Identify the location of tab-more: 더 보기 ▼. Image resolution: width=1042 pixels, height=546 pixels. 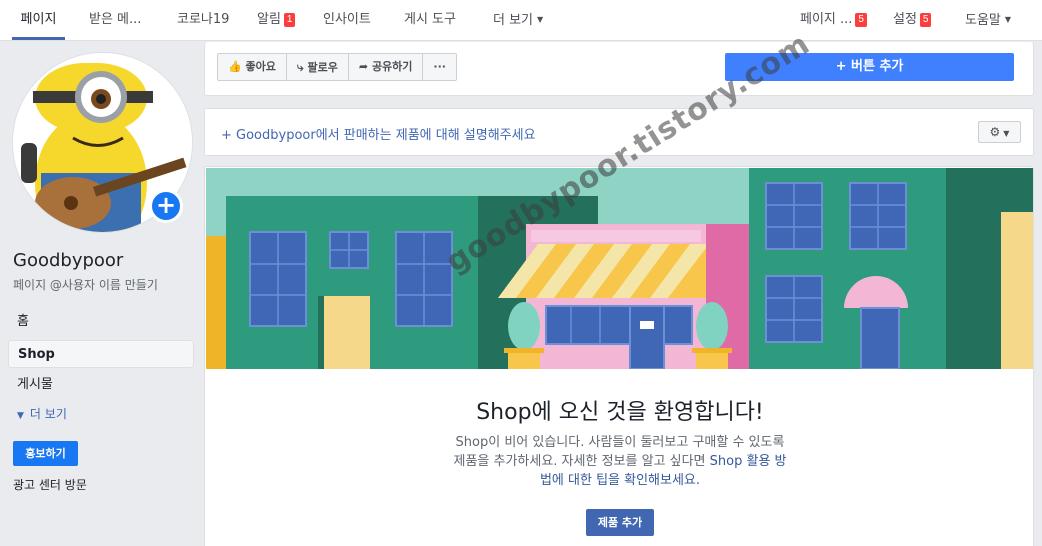
(518, 20).